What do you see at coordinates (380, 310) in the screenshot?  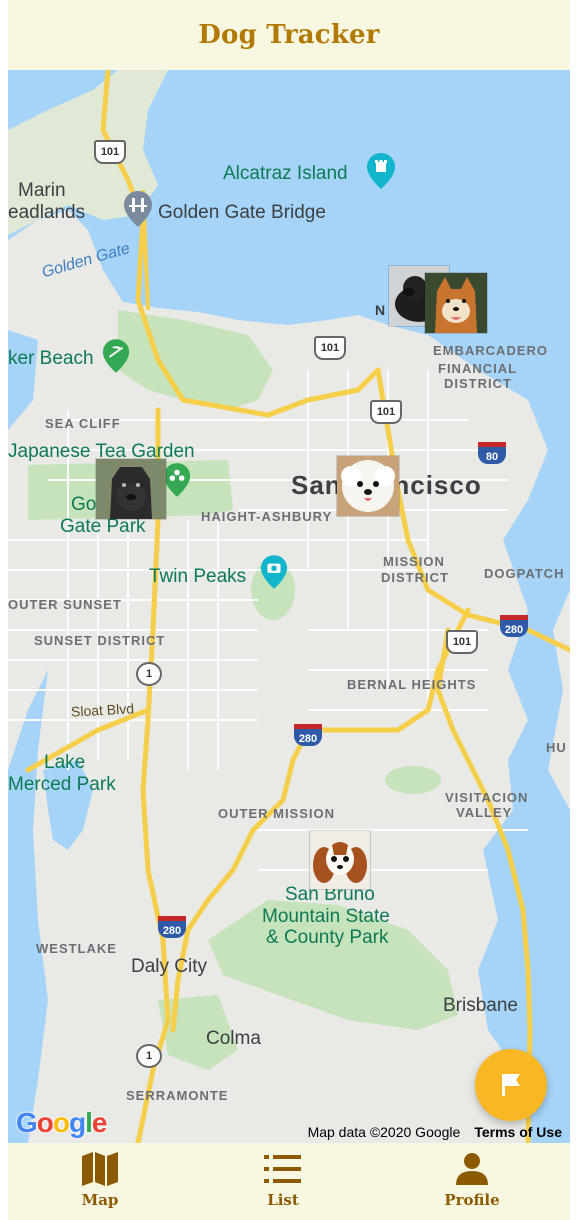 I see `map-label-n: N` at bounding box center [380, 310].